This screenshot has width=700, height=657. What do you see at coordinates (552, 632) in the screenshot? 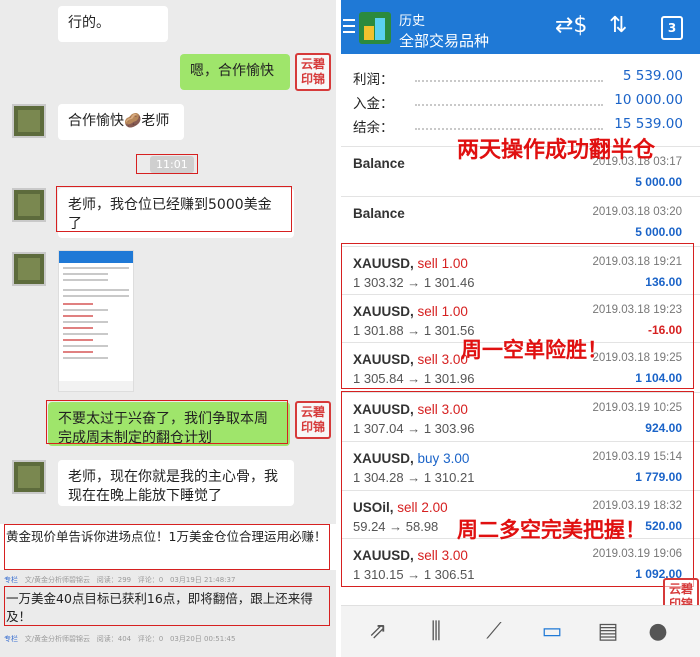
I see `history-inbox-icon: ▭` at bounding box center [552, 632].